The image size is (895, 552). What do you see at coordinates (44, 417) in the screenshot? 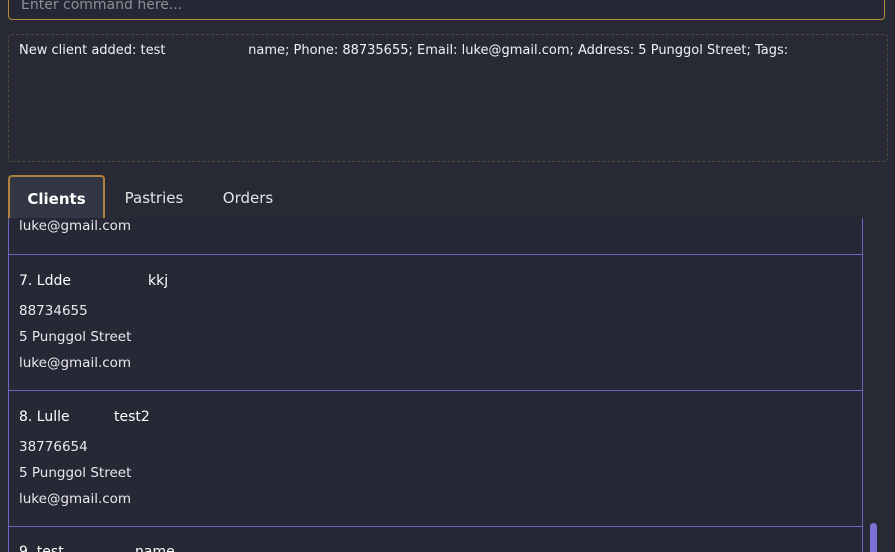
I see `client-name: 8. Lulle` at bounding box center [44, 417].